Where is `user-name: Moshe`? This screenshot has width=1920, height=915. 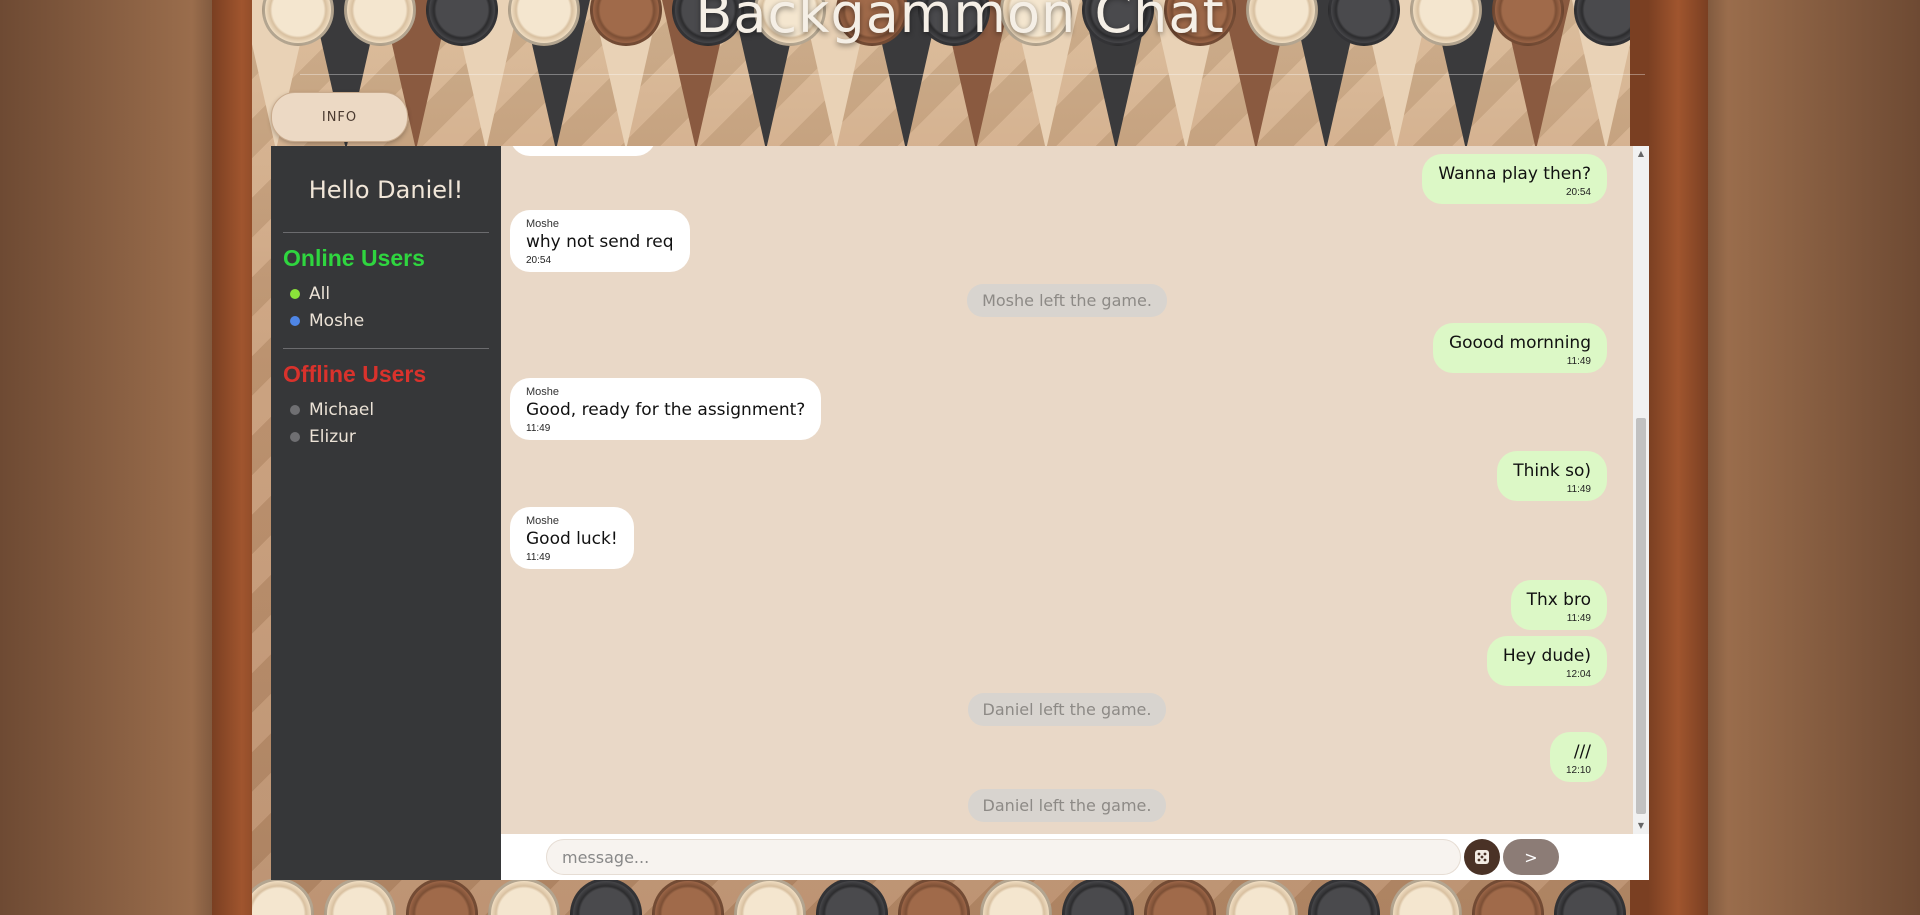
user-name: Moshe is located at coordinates (337, 320).